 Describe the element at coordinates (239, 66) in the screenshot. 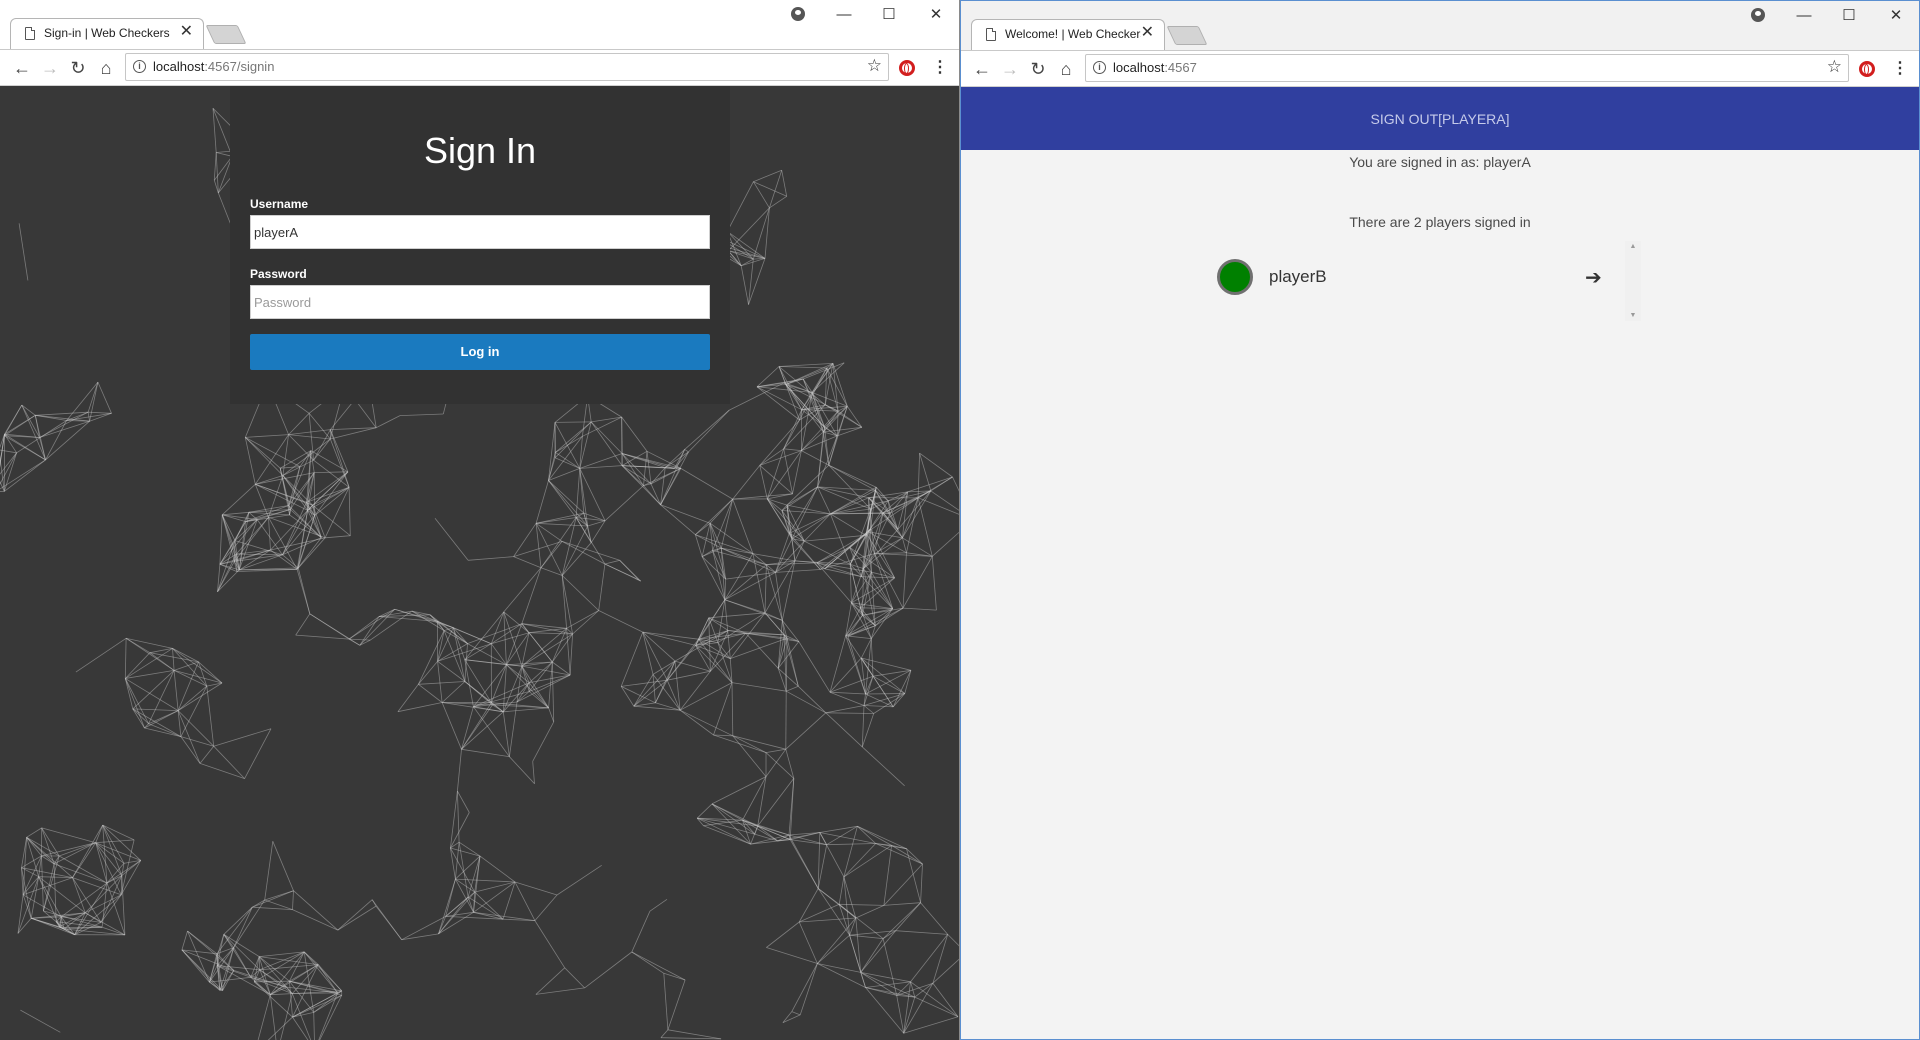

I see `url-path: :4567/signin` at that location.